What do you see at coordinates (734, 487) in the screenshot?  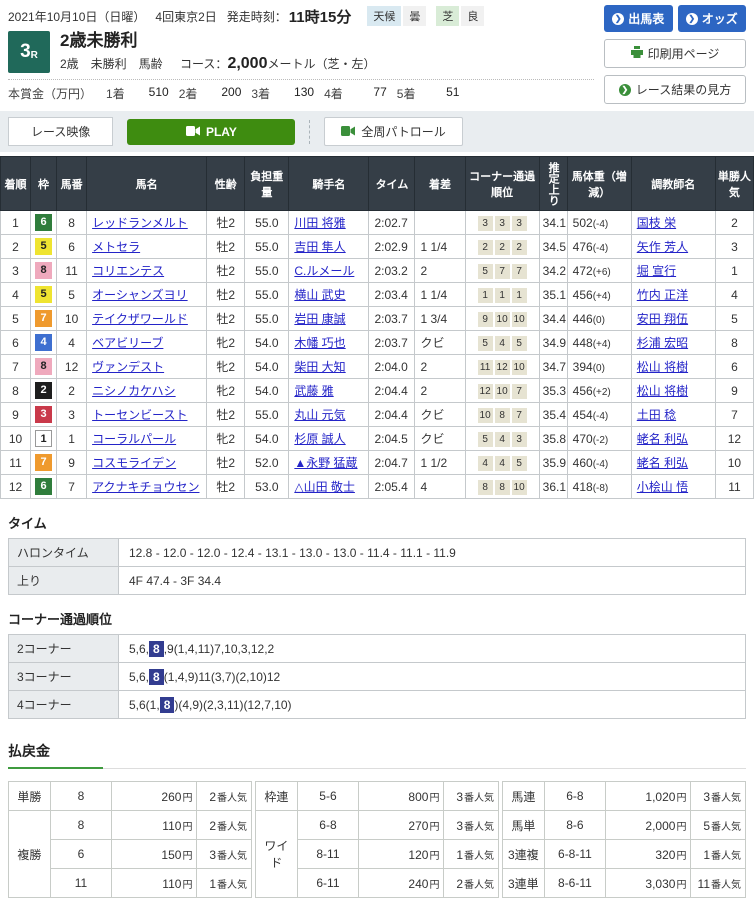 I see `win-fav: 11` at bounding box center [734, 487].